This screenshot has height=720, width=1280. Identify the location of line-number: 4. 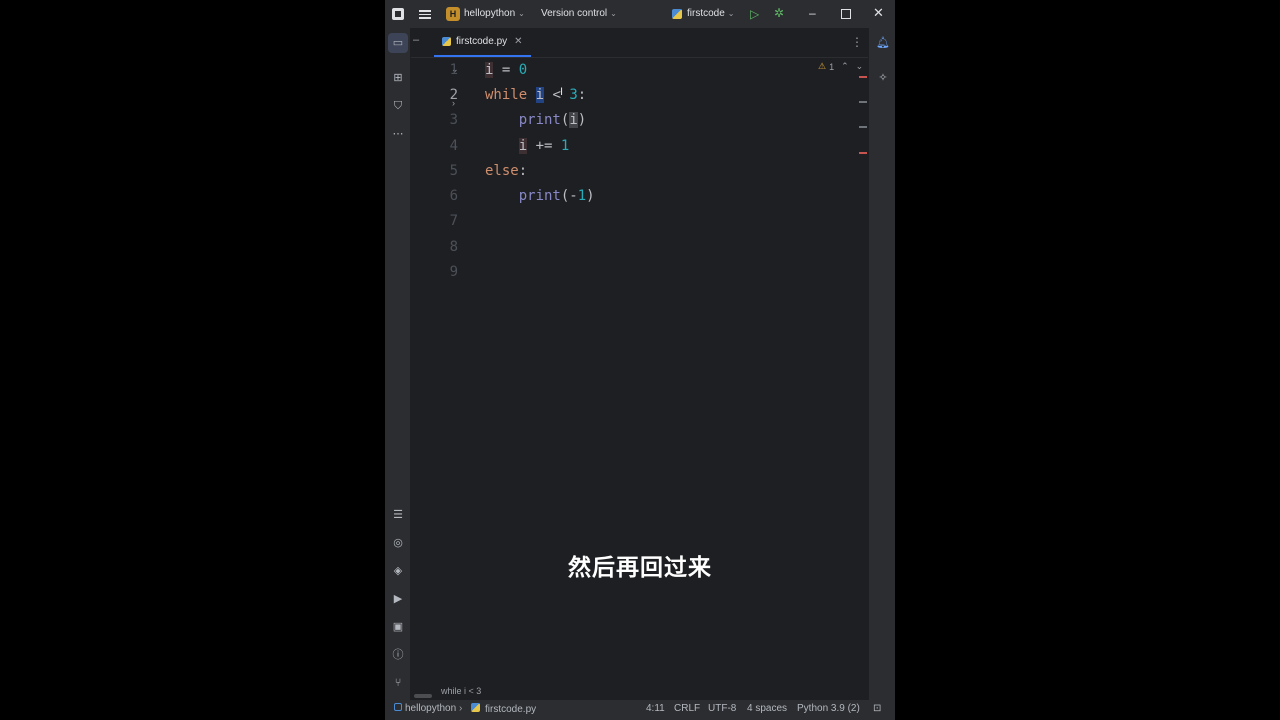
(453, 146).